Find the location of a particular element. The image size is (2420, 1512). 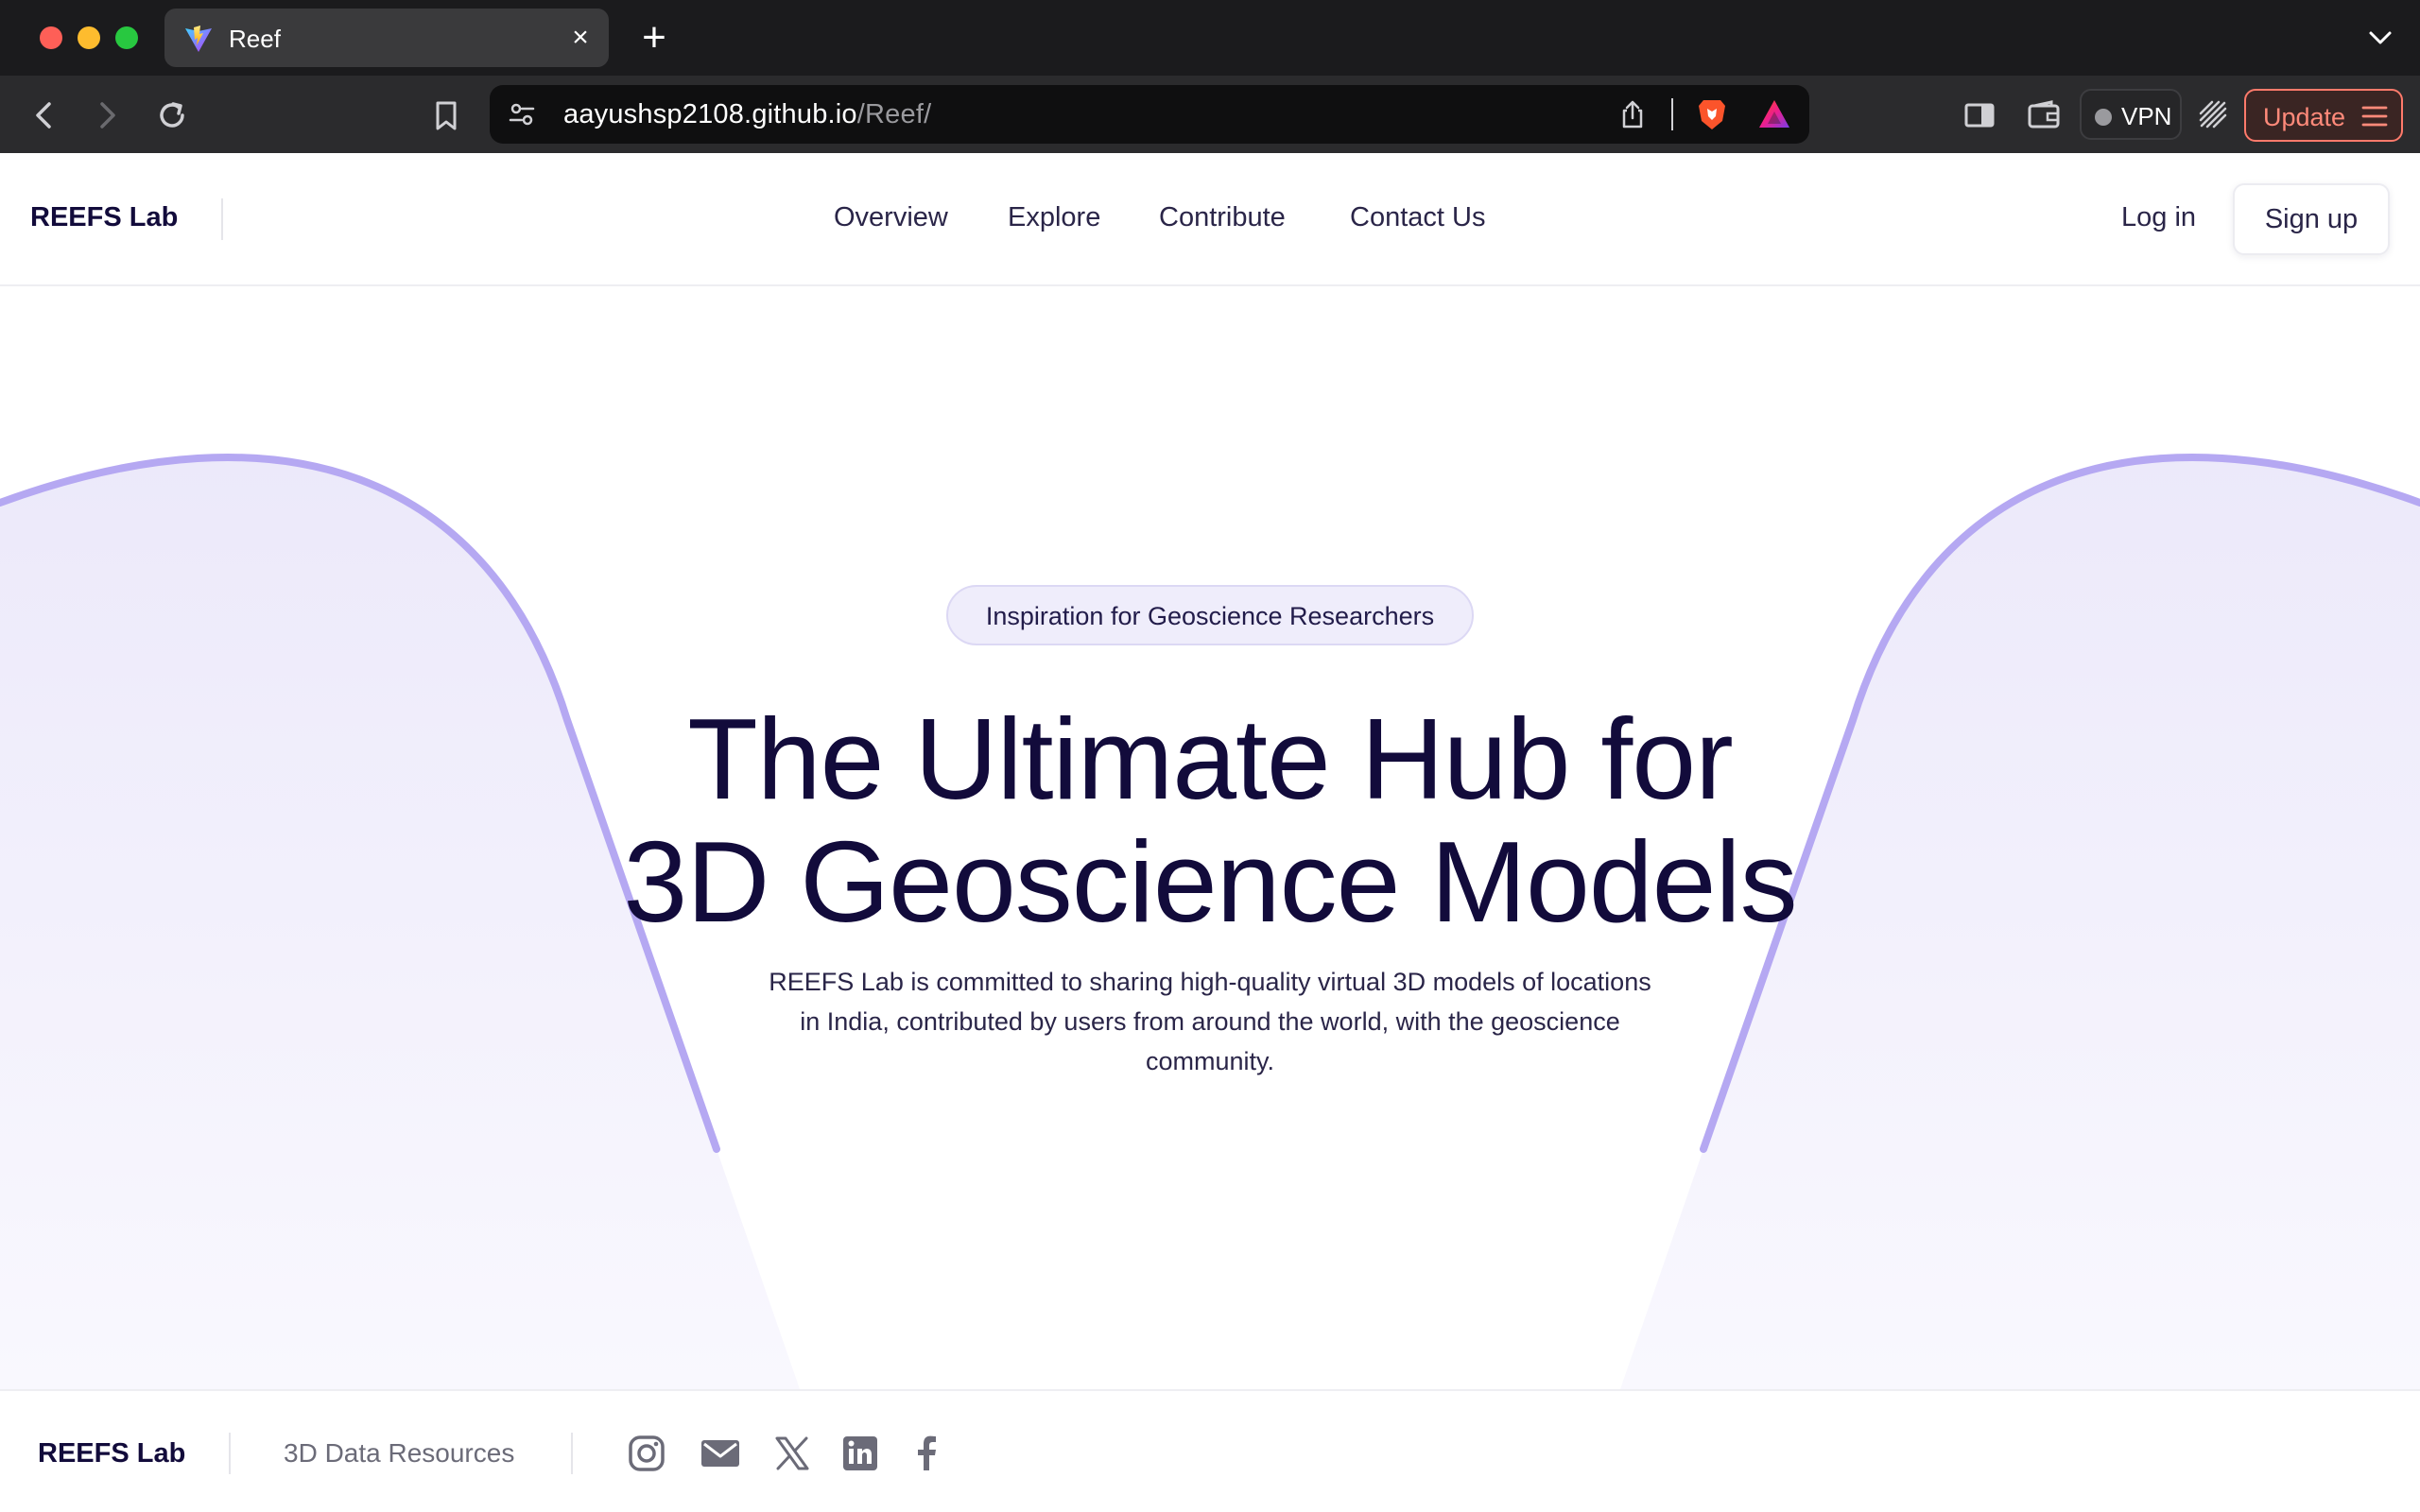

brand-logo: REEFS Lab is located at coordinates (104, 217).